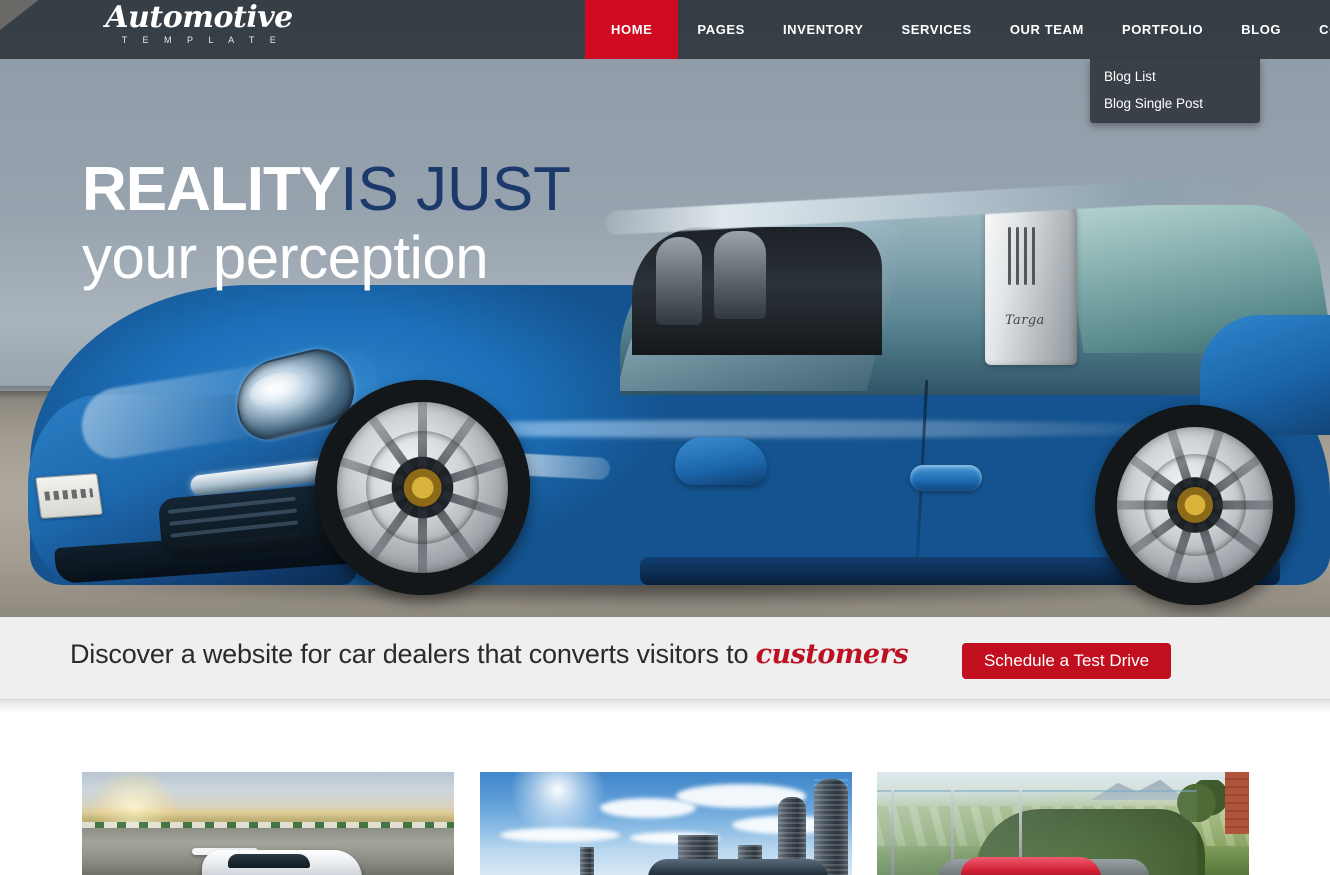 The width and height of the screenshot is (1330, 875). I want to click on card-valley, so click(1063, 823).